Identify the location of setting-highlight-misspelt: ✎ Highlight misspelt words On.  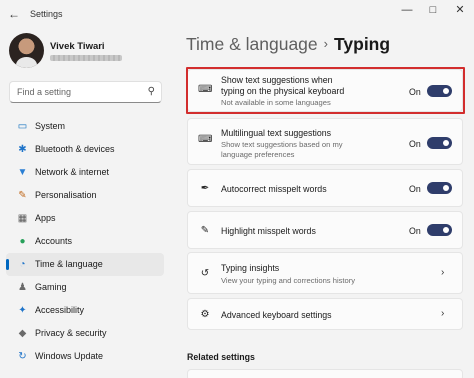
(325, 230).